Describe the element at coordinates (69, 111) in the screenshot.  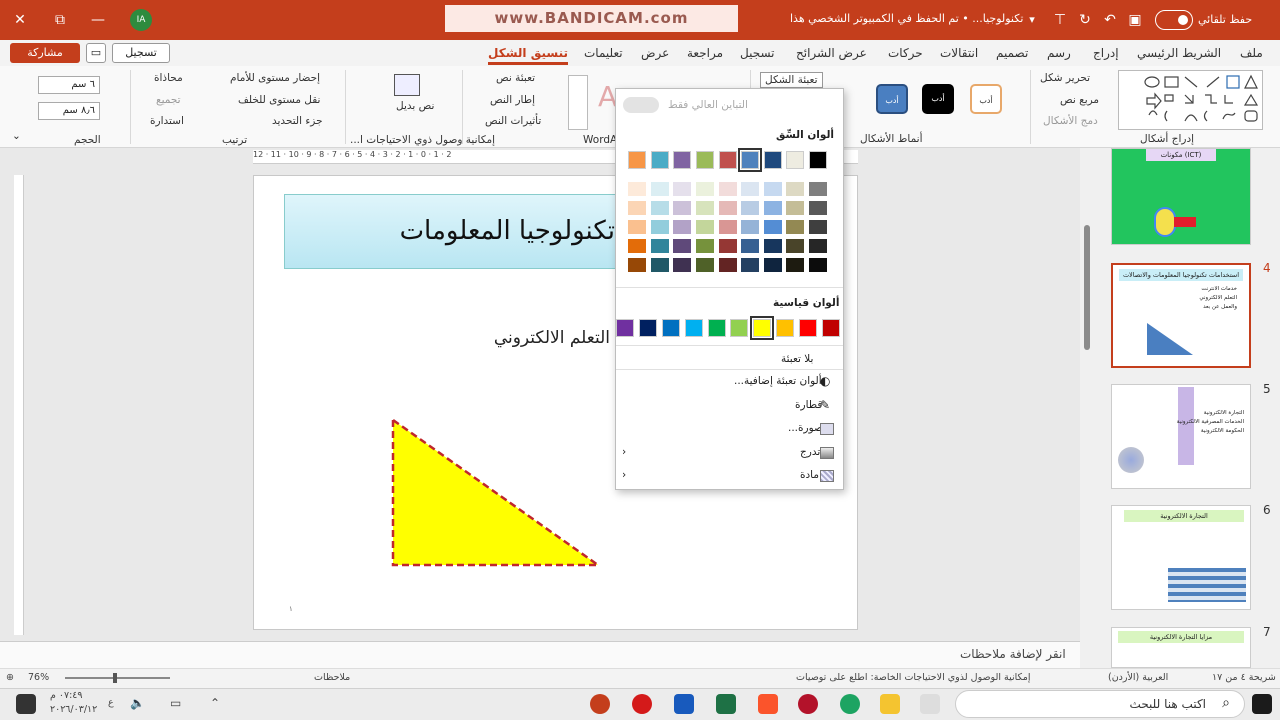
I see `width-input: ٨٫٦ سم` at that location.